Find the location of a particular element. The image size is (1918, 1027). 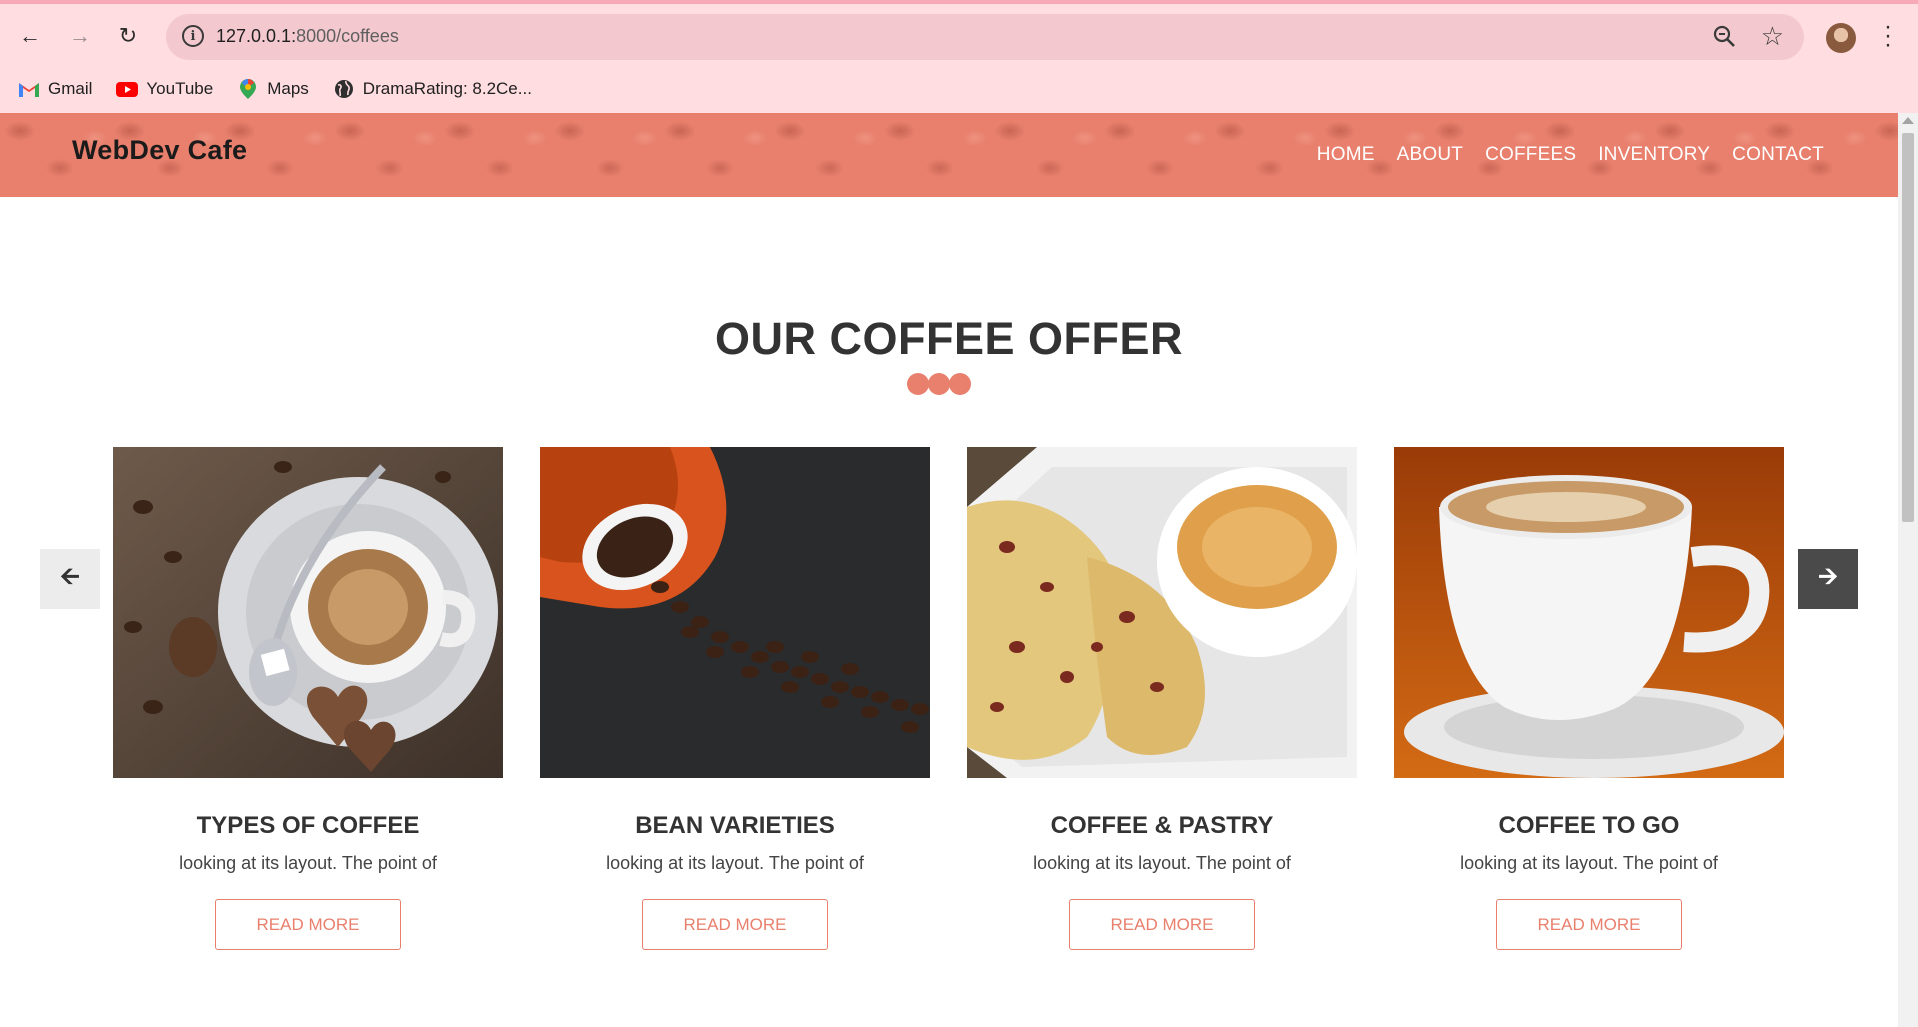

scroll-up-icon is located at coordinates (1908, 120).